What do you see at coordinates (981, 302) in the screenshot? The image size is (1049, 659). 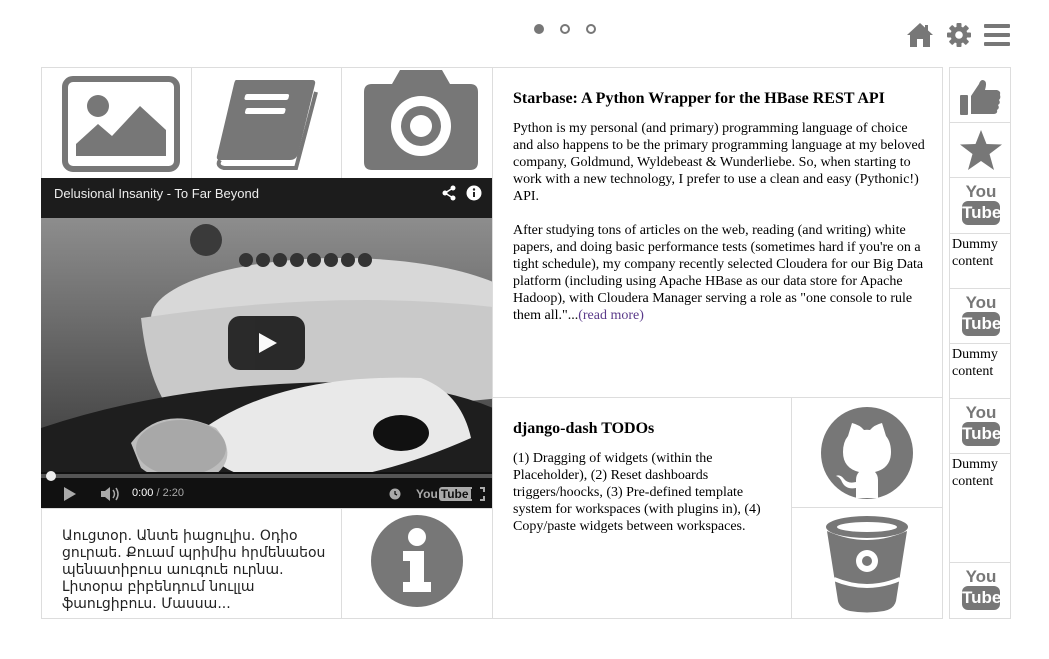 I see `yt-you-2: You` at bounding box center [981, 302].